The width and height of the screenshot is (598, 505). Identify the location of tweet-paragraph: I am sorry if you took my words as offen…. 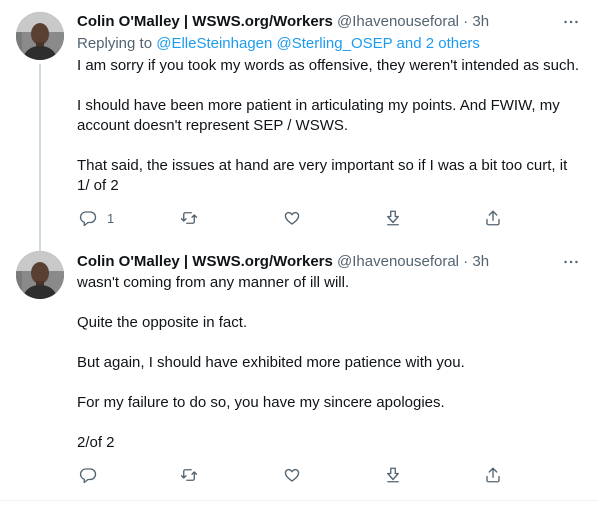
(328, 65).